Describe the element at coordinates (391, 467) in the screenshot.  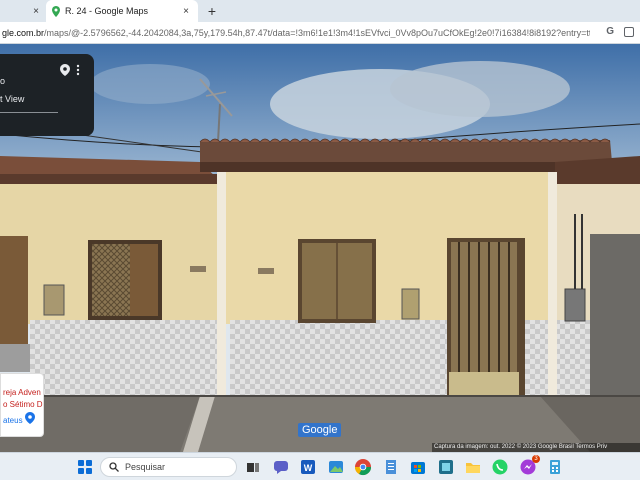
I see `notepad-icon` at that location.